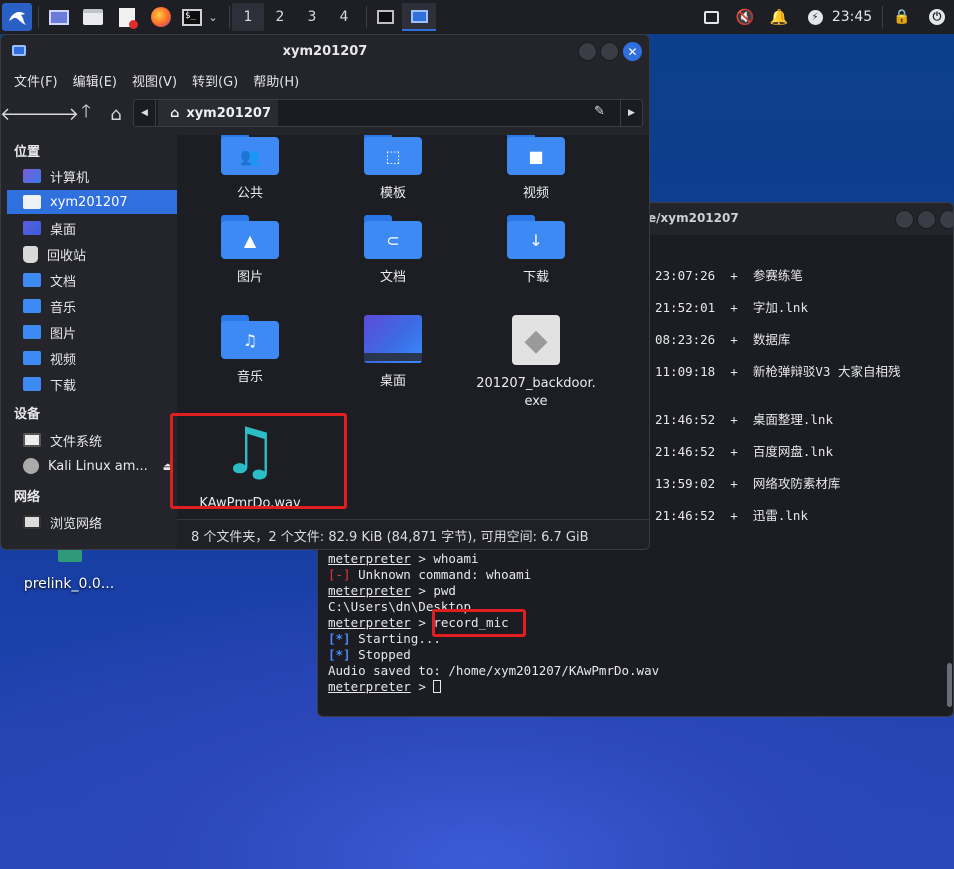 Image resolution: width=954 pixels, height=869 pixels. I want to click on file-item-label: 视频, so click(535, 193).